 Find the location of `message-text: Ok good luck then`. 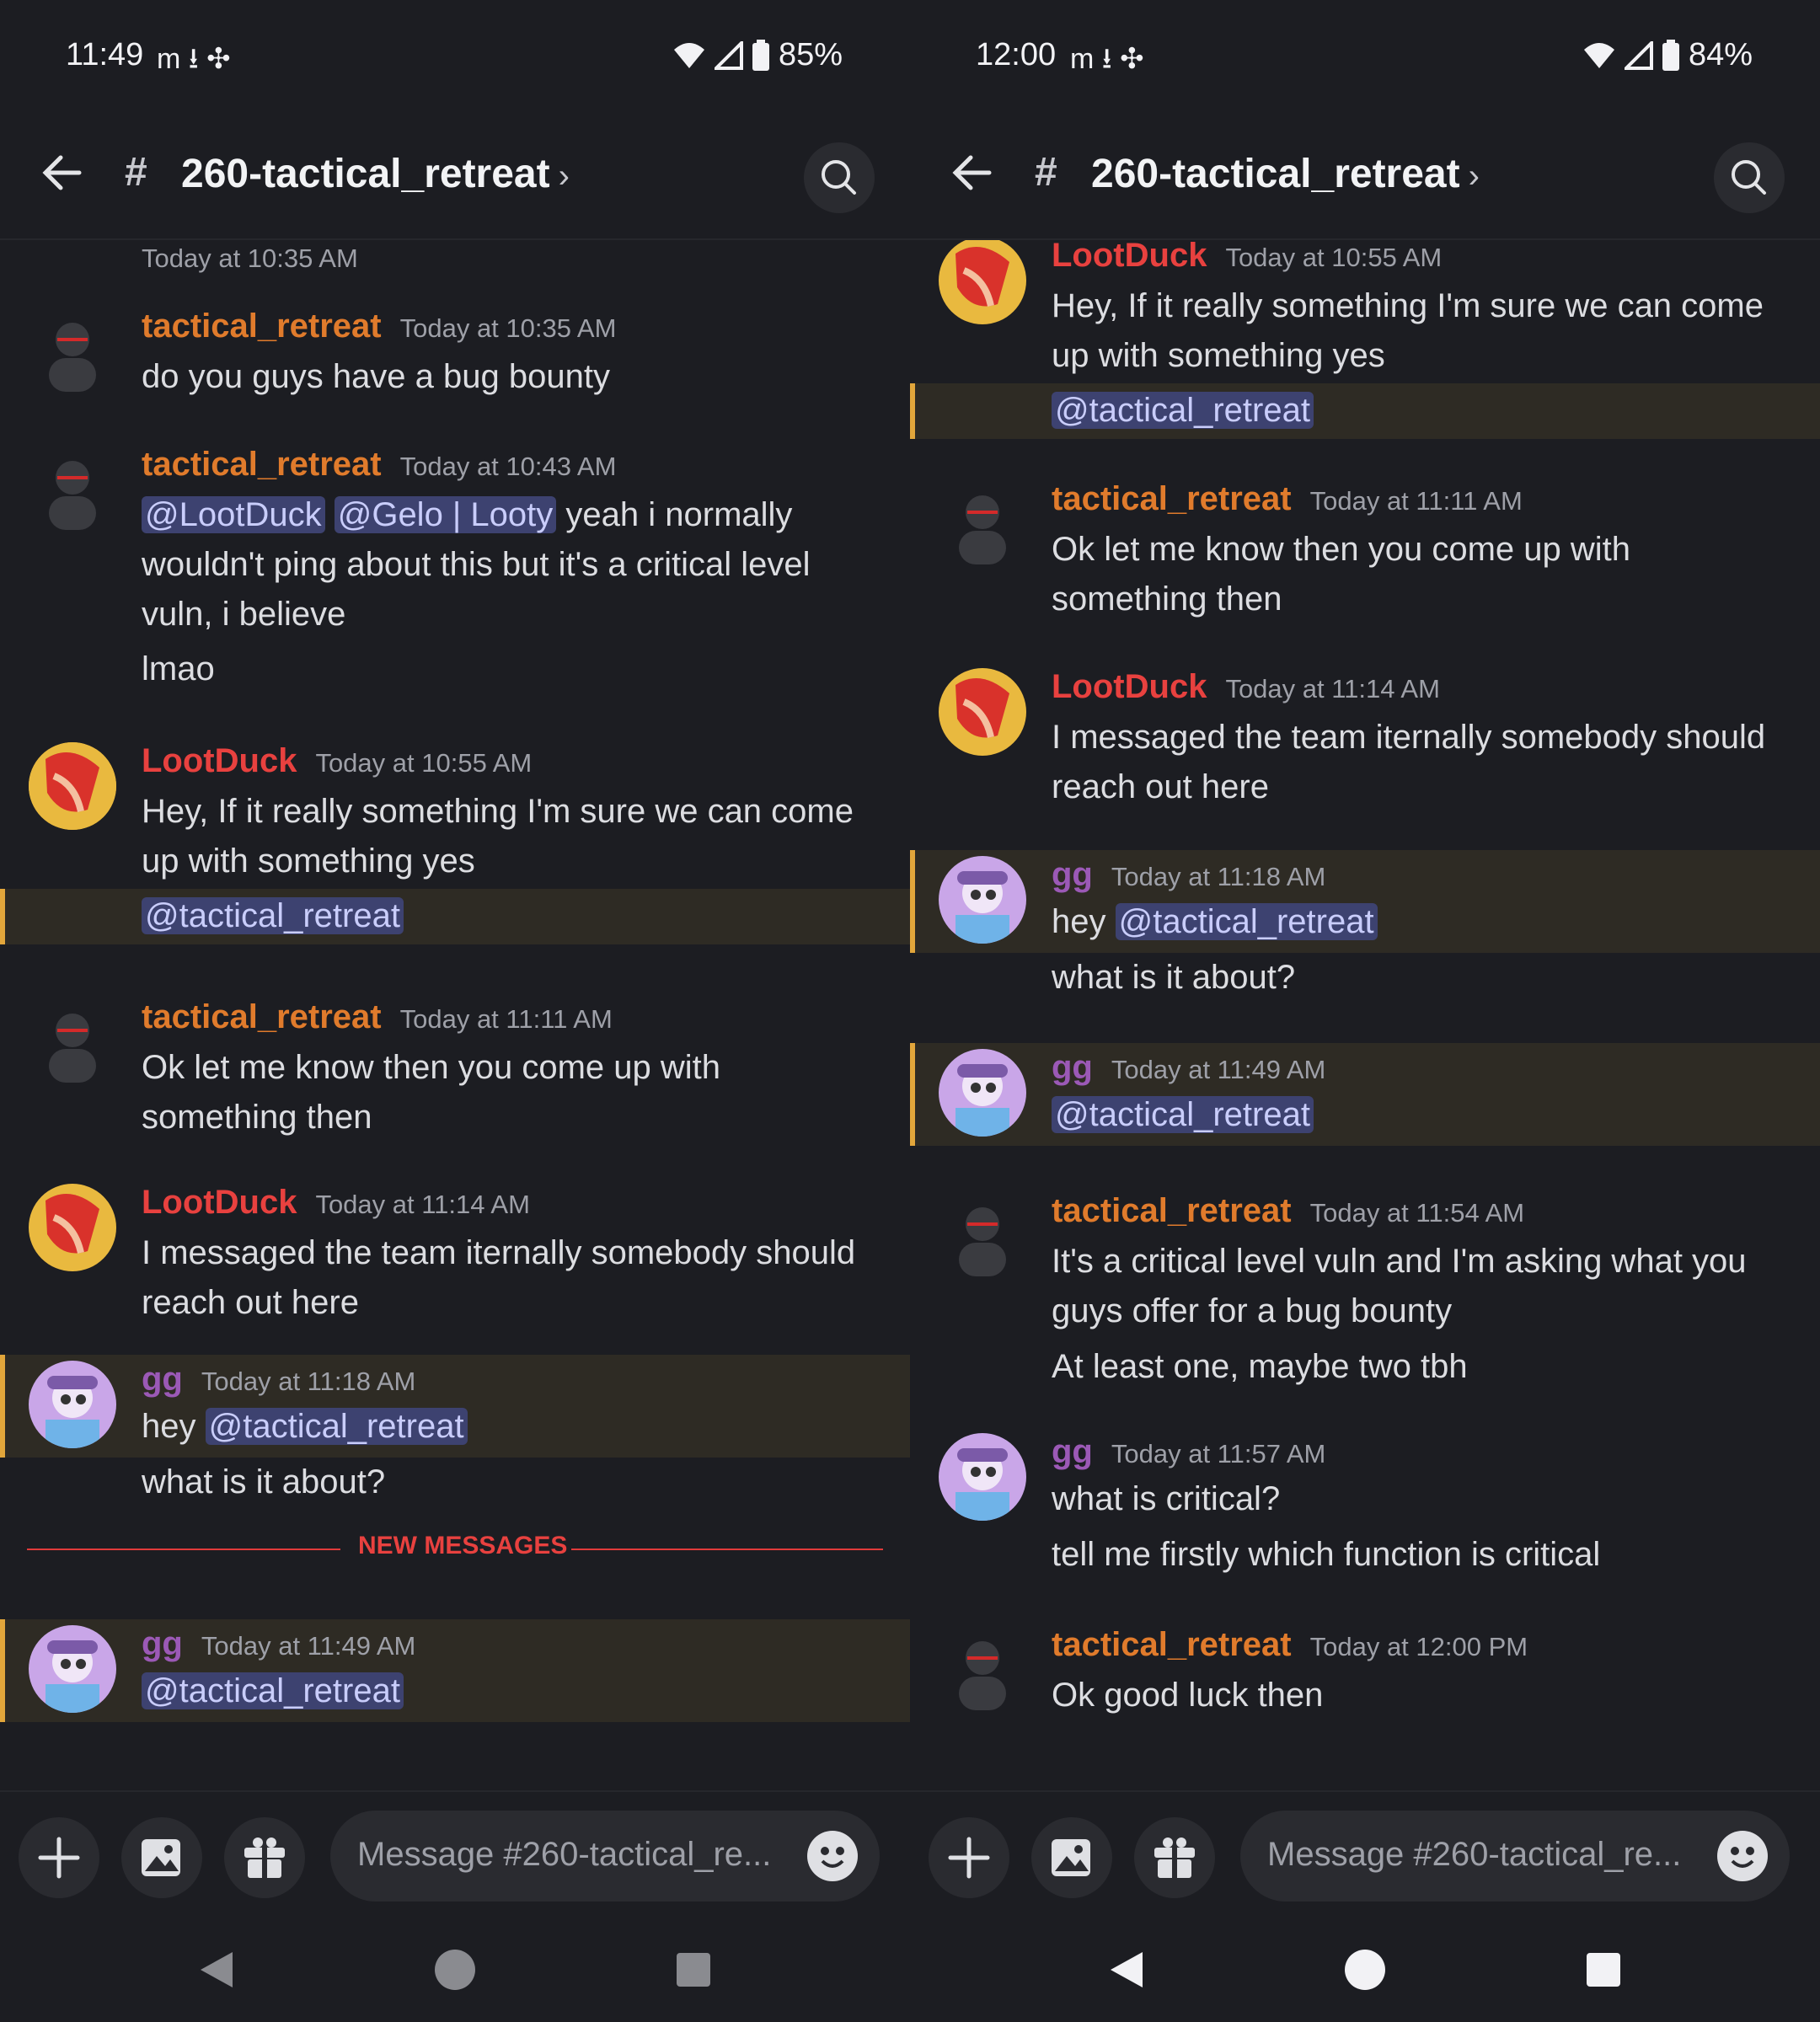

message-text: Ok good luck then is located at coordinates (1188, 1695).